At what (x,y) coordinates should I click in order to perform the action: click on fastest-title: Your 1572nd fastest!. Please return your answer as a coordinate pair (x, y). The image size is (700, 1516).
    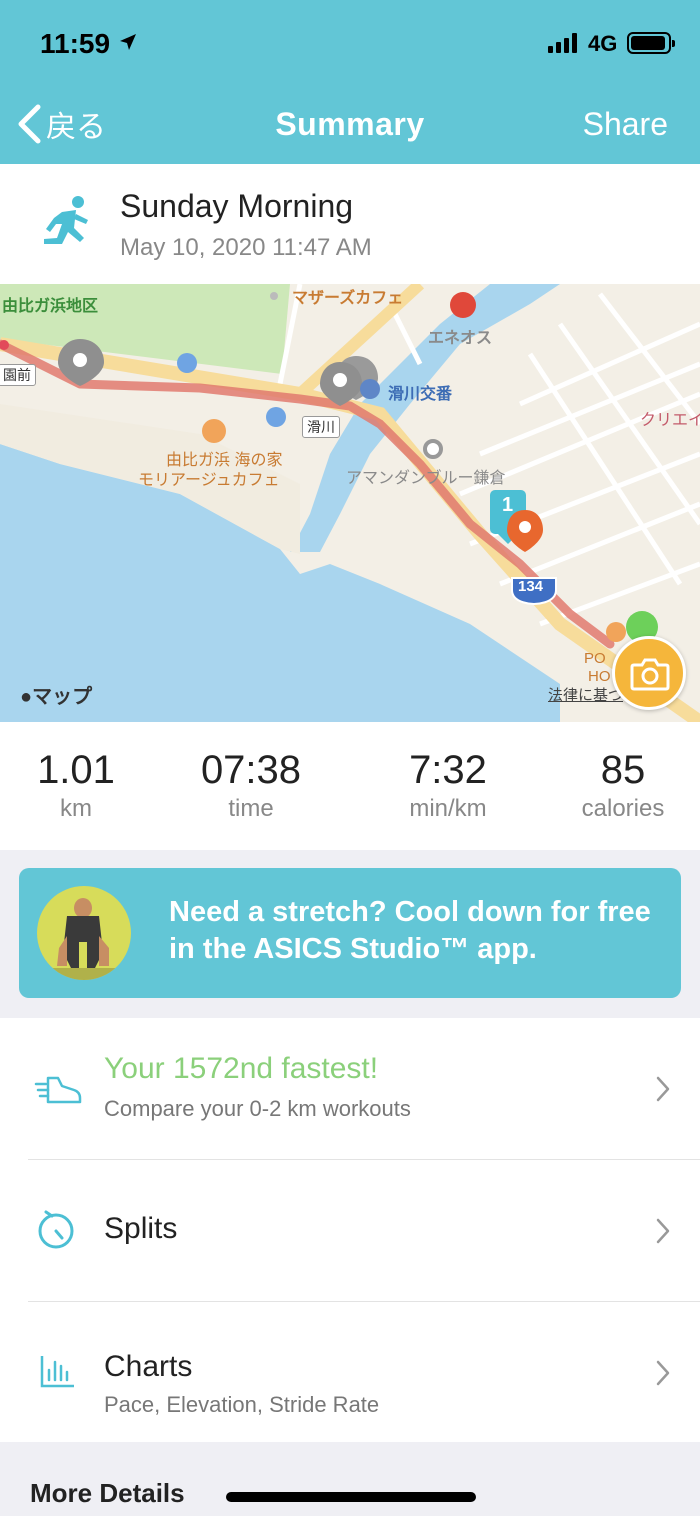
    Looking at the image, I should click on (241, 1068).